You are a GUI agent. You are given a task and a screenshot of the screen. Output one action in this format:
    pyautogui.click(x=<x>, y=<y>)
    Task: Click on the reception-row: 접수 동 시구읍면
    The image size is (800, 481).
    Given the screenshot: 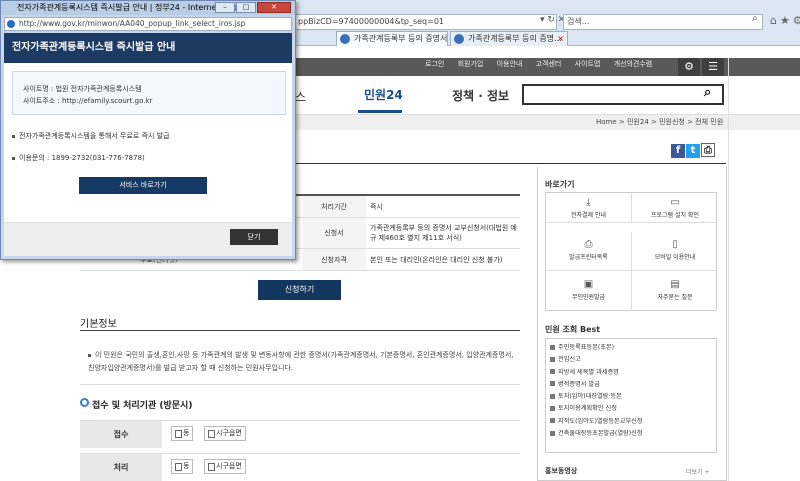 What is the action you would take?
    pyautogui.click(x=300, y=434)
    